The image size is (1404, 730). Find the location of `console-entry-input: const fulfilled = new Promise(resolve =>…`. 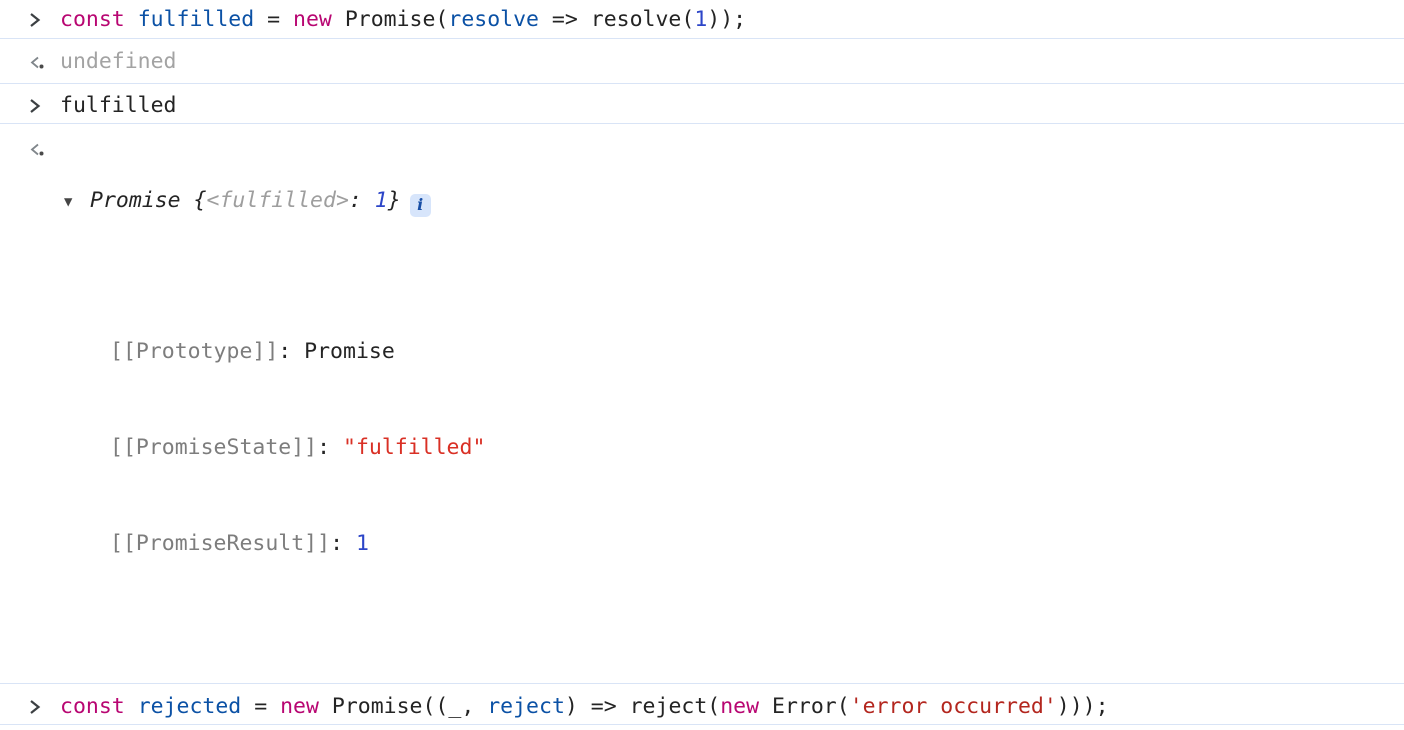

console-entry-input: const fulfilled = new Promise(resolve =>… is located at coordinates (702, 19).